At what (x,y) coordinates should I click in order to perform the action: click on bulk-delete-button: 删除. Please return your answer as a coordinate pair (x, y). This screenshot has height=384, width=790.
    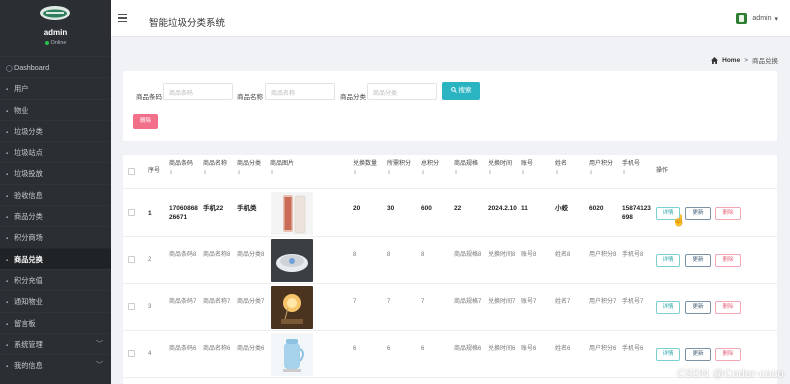
    Looking at the image, I should click on (145, 121).